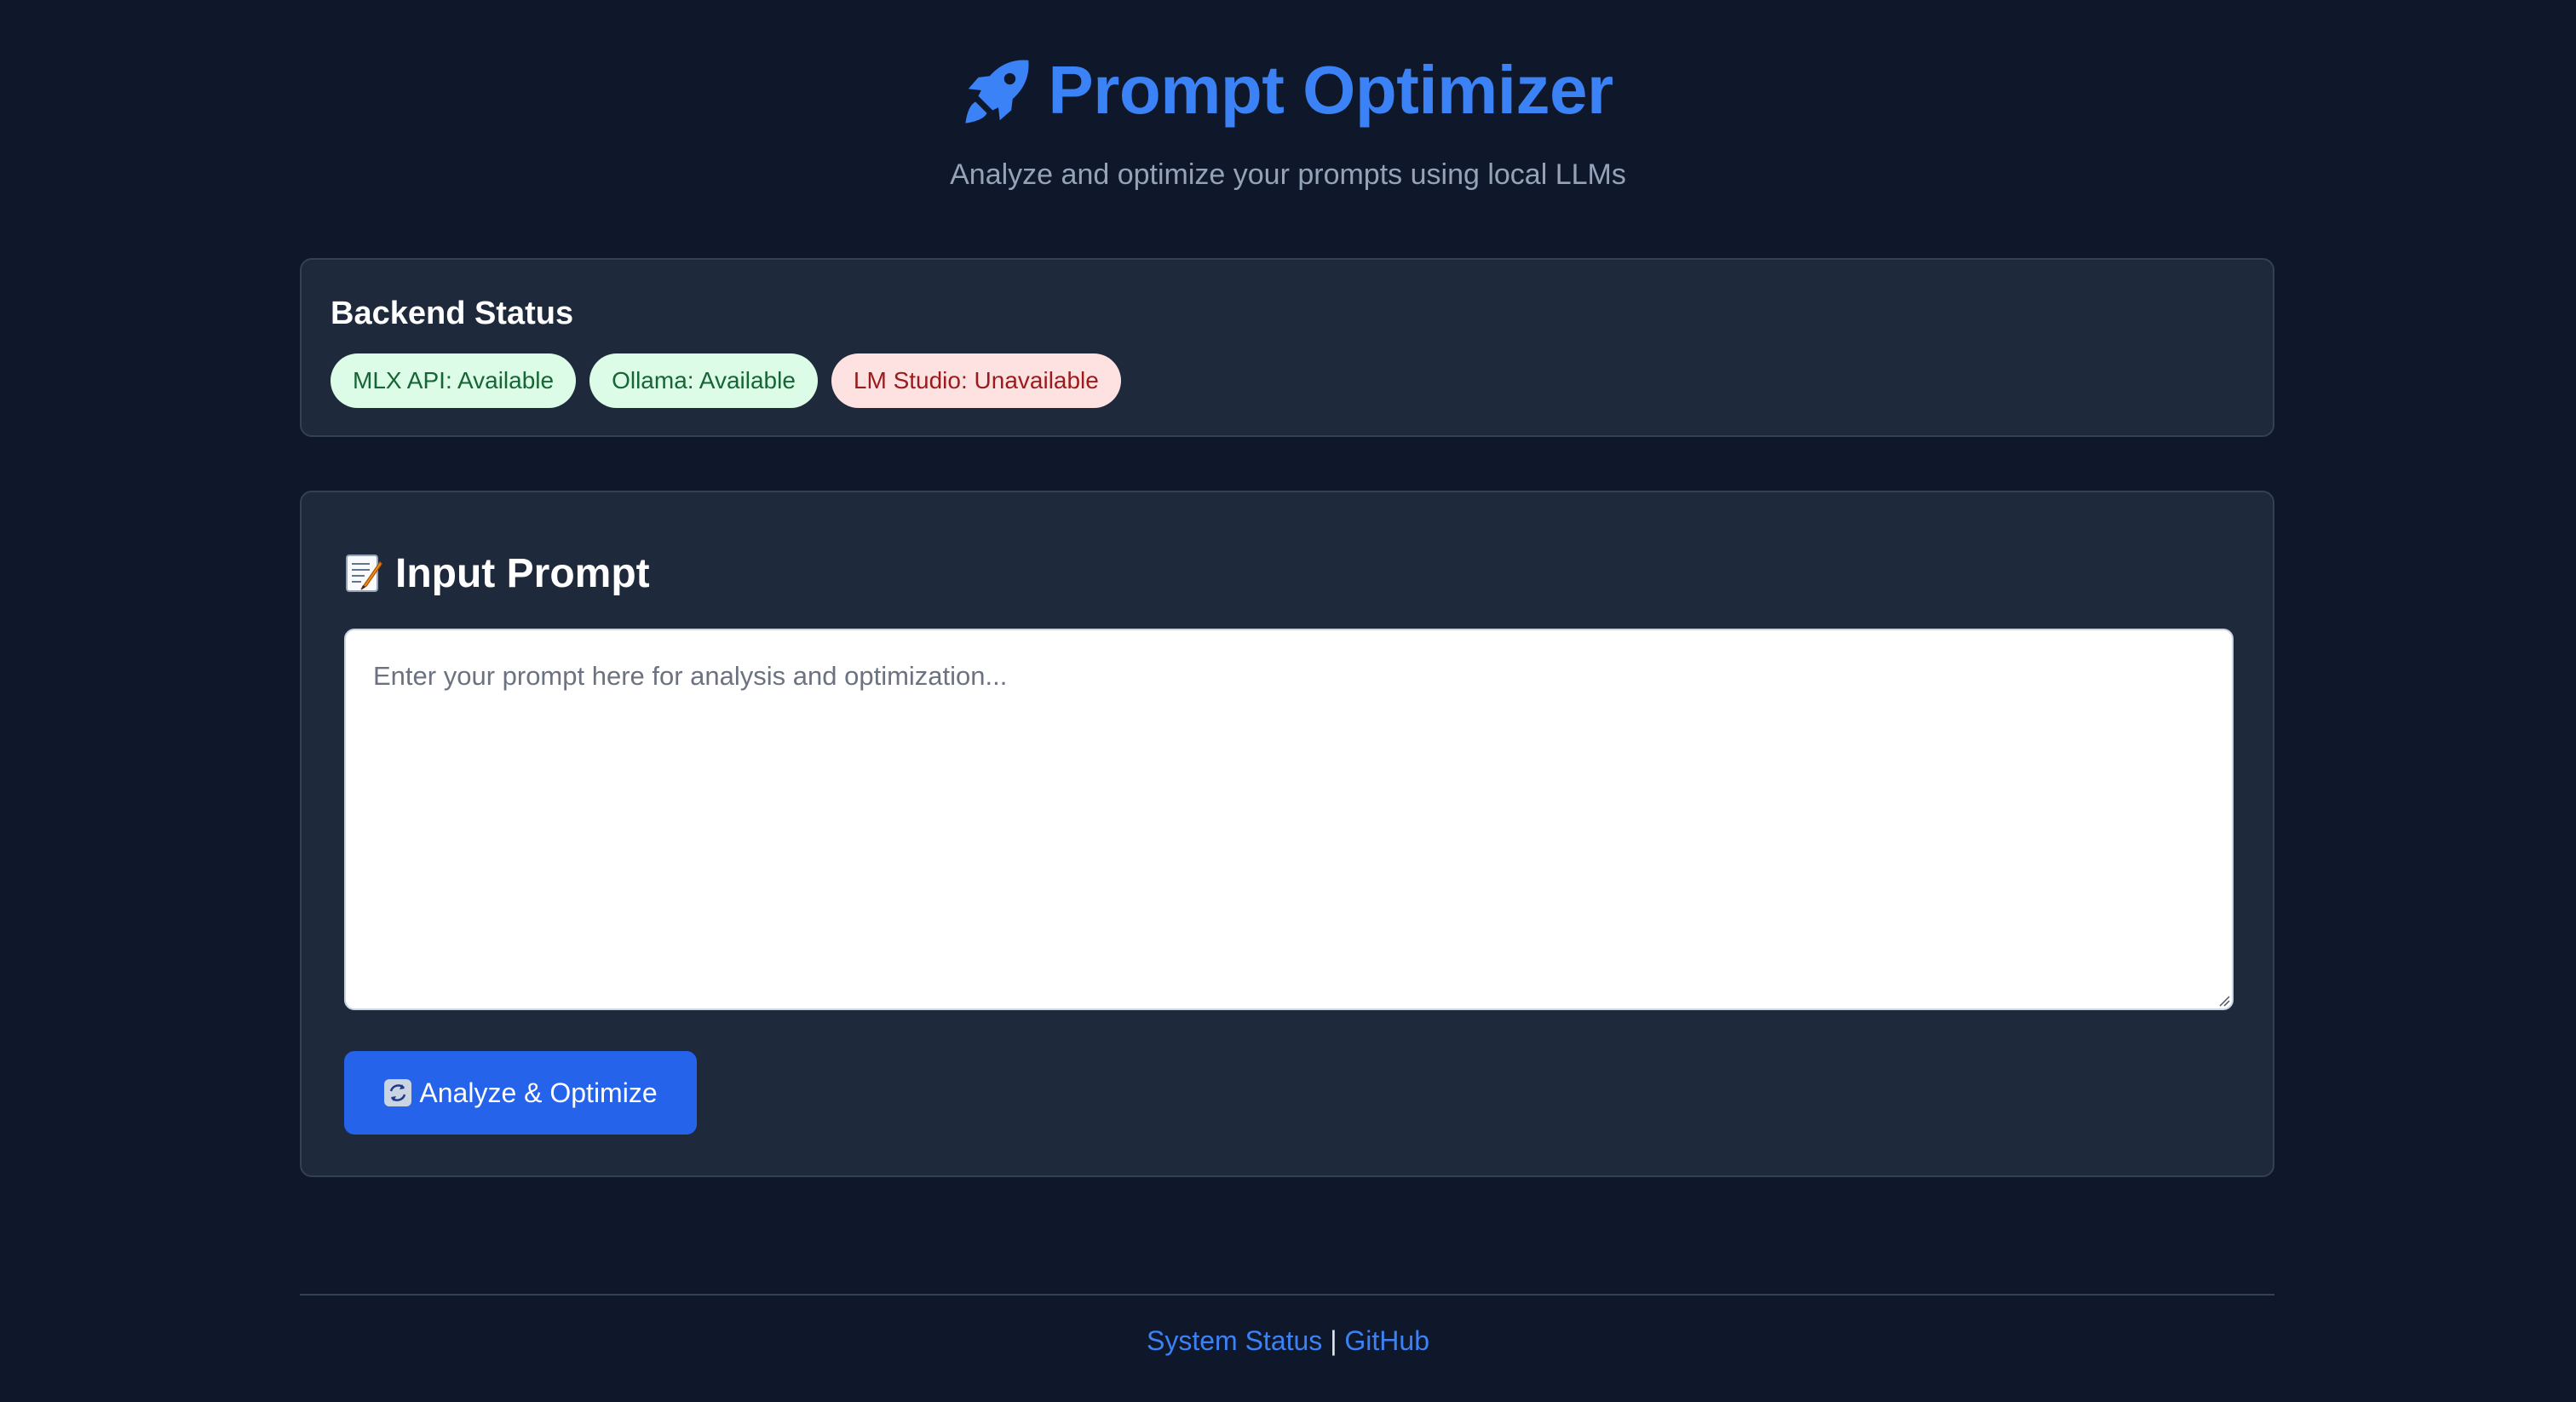  I want to click on input-prompt-heading: Input Prompt, so click(497, 573).